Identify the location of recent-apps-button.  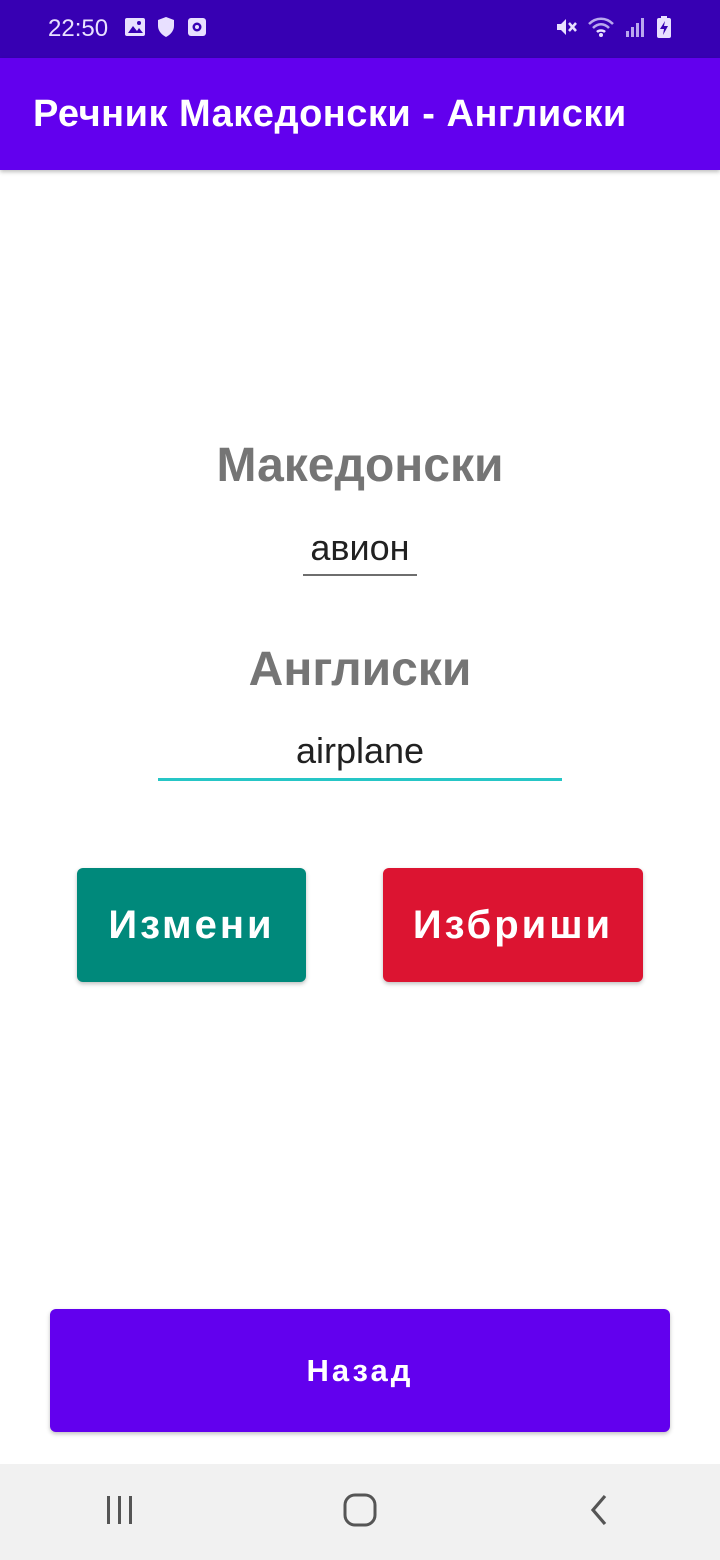
(120, 1512).